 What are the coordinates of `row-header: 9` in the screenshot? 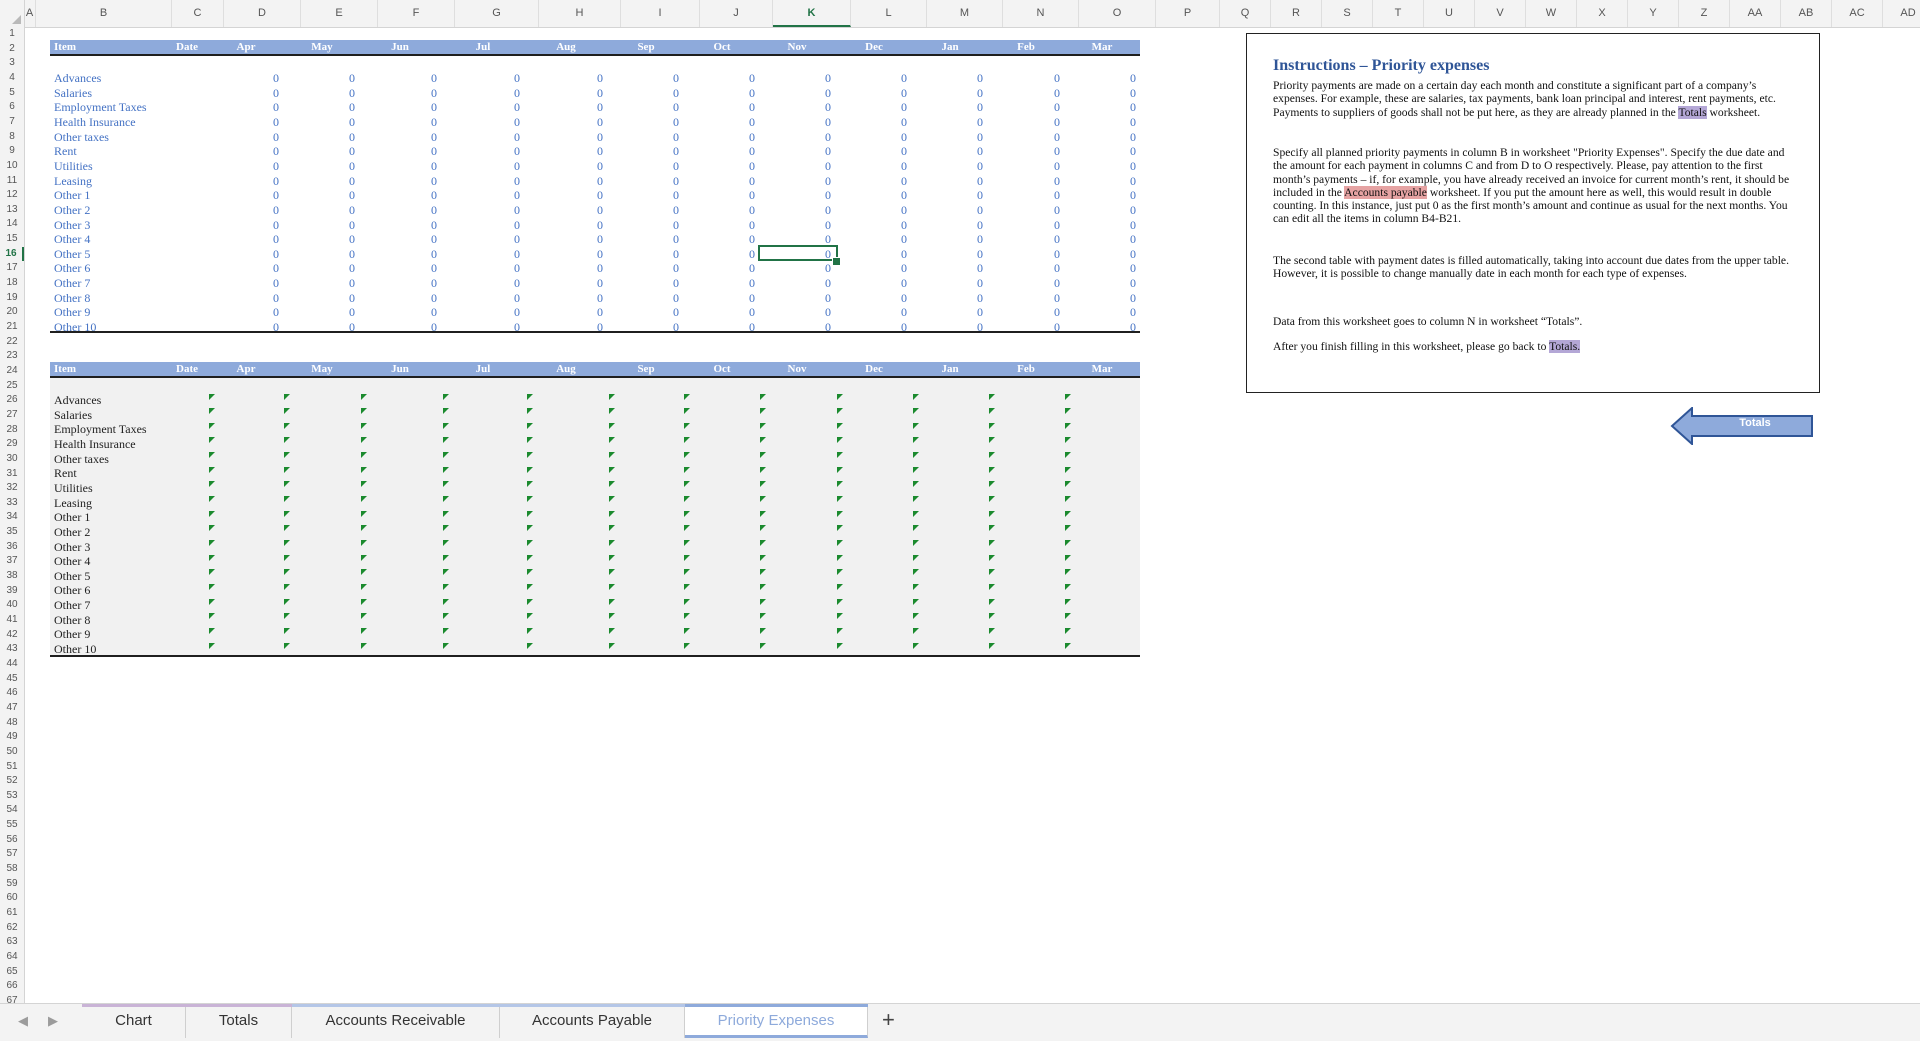 It's located at (12, 151).